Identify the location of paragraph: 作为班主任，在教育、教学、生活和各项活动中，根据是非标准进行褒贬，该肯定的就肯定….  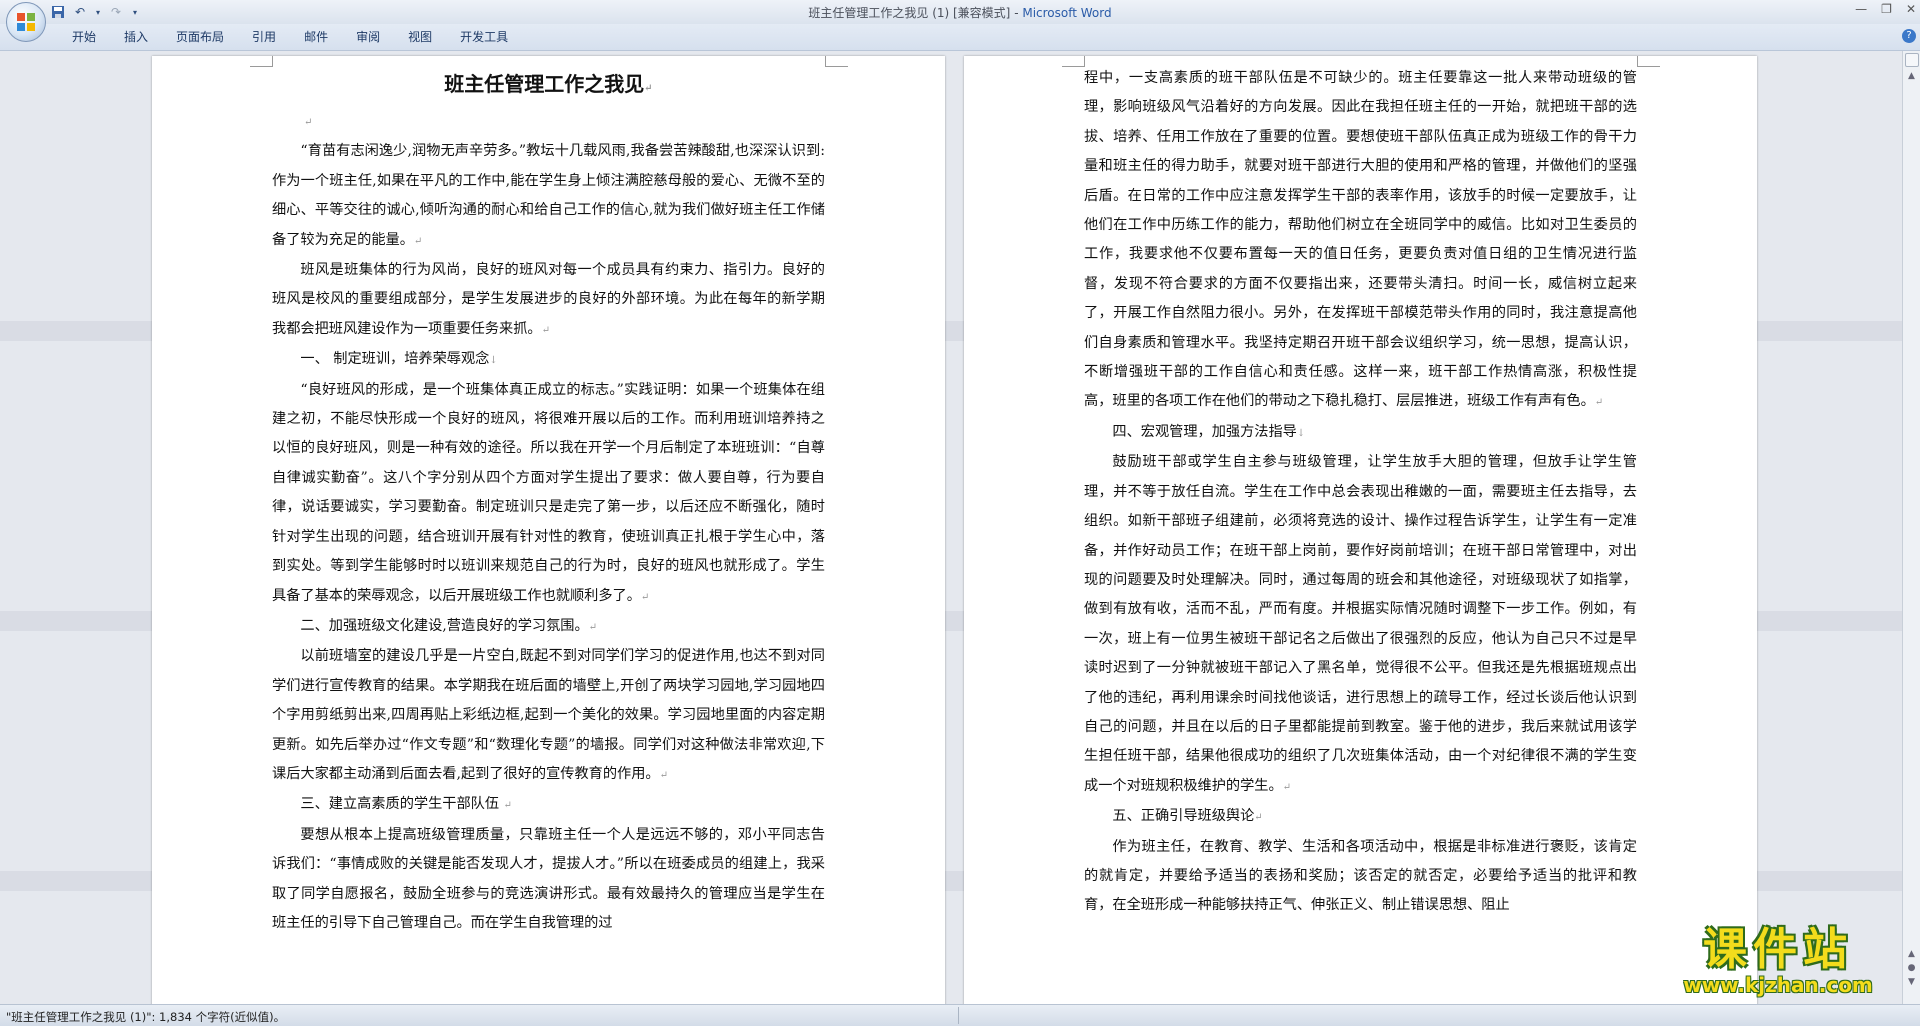
(1360, 876).